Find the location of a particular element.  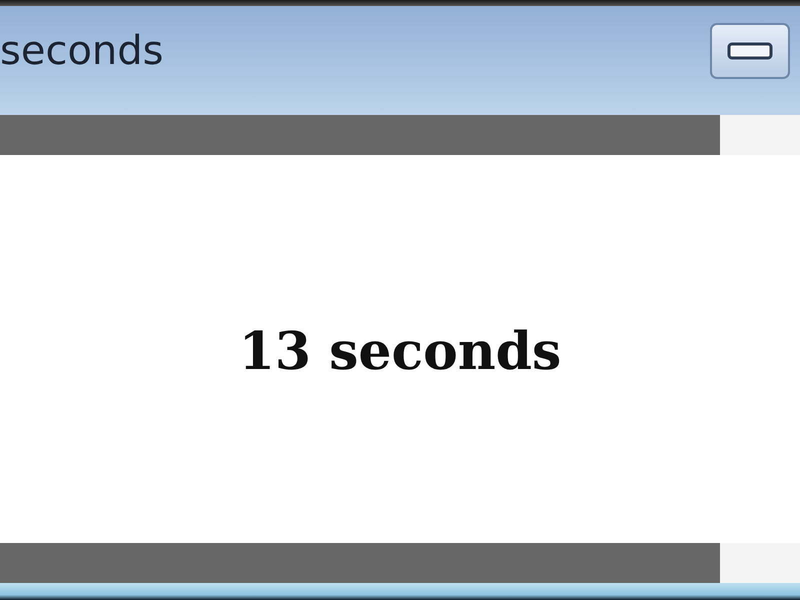

window-title: seconds is located at coordinates (82, 51).